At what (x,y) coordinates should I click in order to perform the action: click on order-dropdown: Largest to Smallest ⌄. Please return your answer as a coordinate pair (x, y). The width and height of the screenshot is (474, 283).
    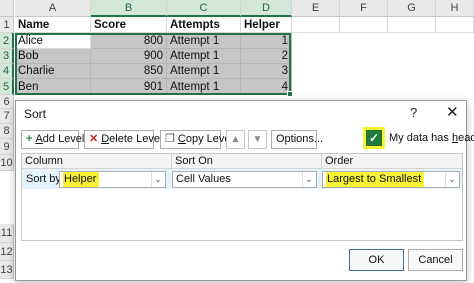
    Looking at the image, I should click on (391, 179).